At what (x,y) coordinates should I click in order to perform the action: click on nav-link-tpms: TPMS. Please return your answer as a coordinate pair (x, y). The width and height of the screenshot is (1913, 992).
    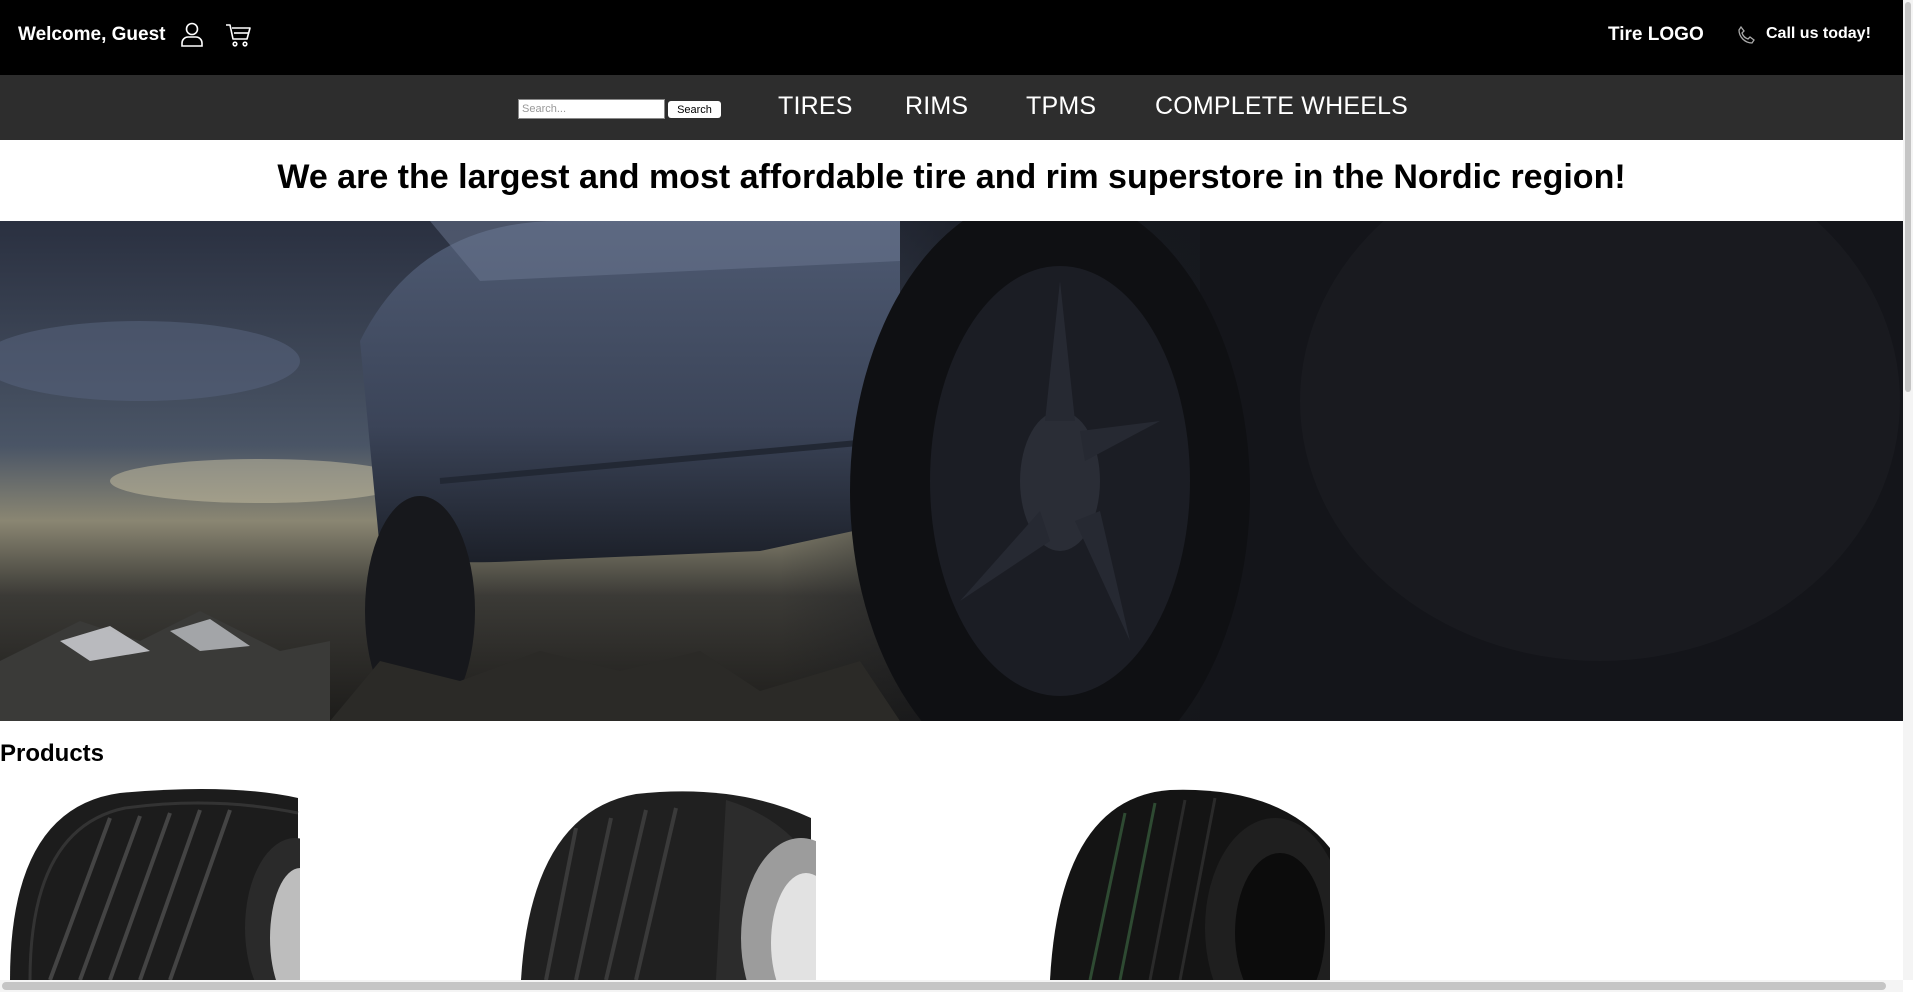
    Looking at the image, I should click on (1061, 106).